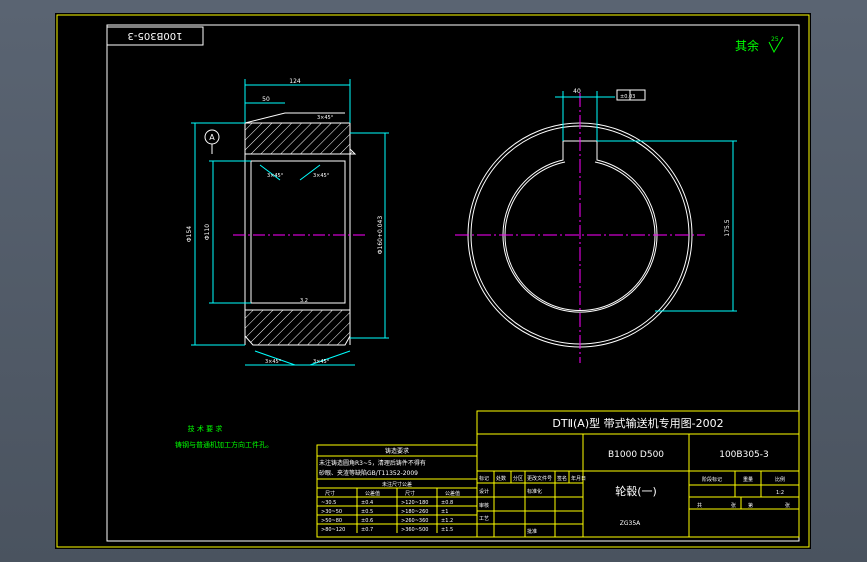 The width and height of the screenshot is (867, 562). What do you see at coordinates (372, 493) in the screenshot?
I see `spec-header-1: 公差值` at bounding box center [372, 493].